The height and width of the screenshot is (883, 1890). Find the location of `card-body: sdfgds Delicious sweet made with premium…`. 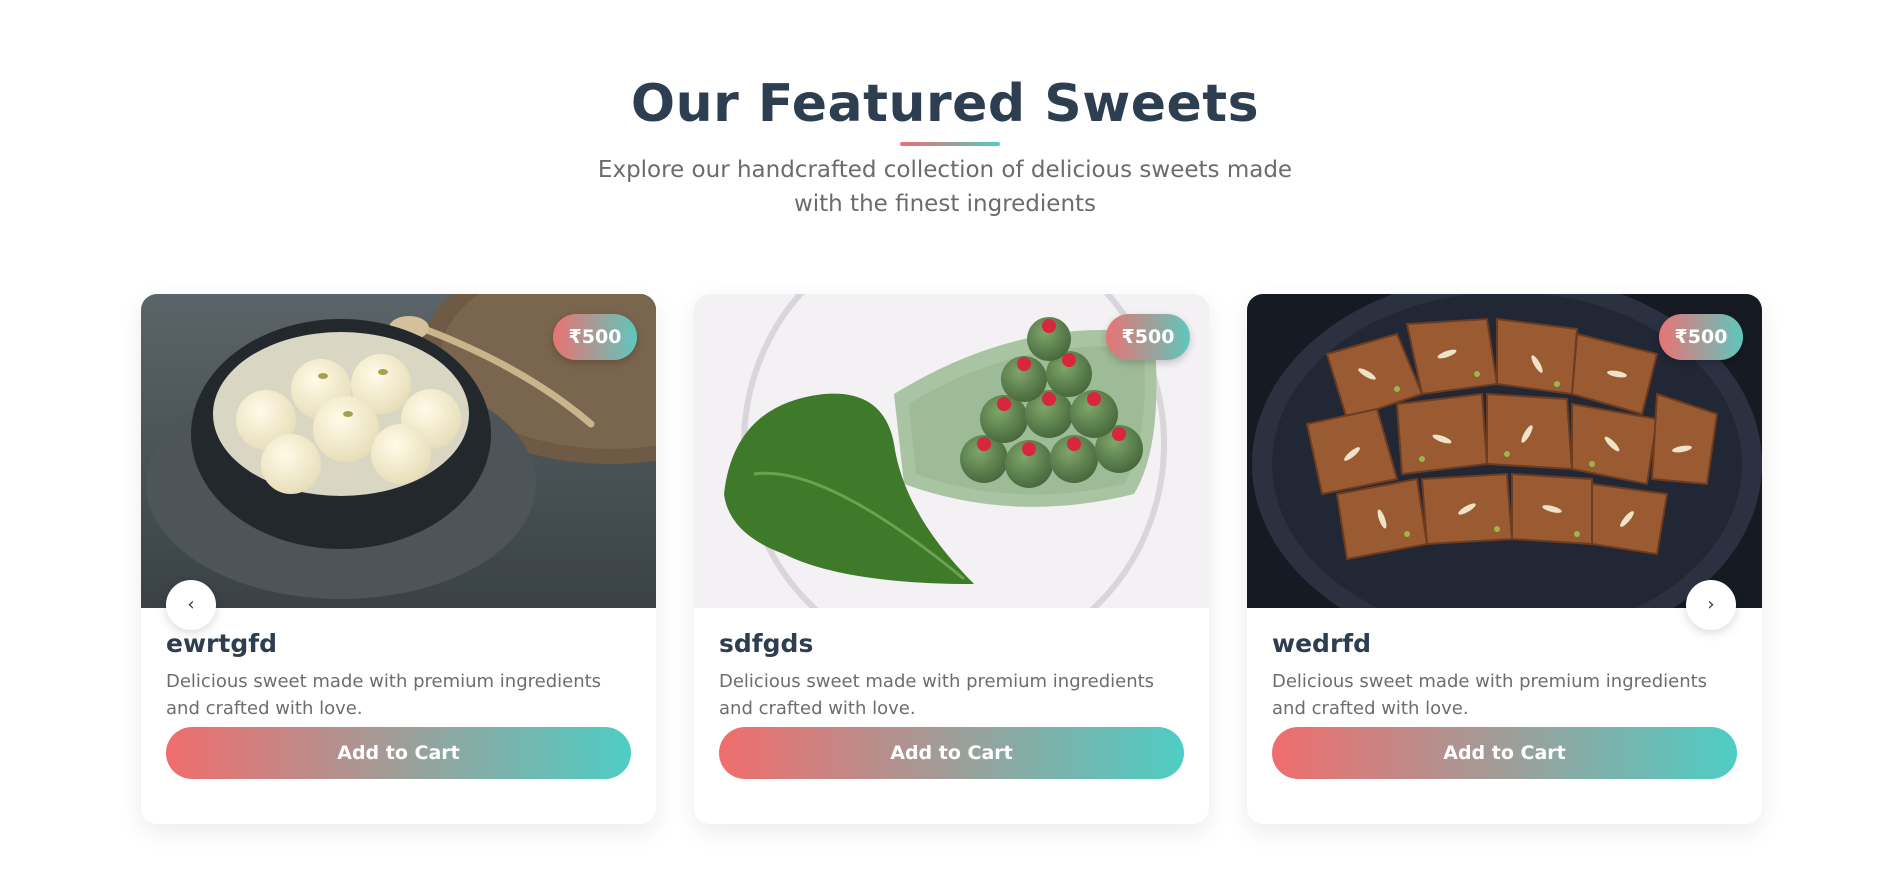

card-body: sdfgds Delicious sweet made with premium… is located at coordinates (951, 716).